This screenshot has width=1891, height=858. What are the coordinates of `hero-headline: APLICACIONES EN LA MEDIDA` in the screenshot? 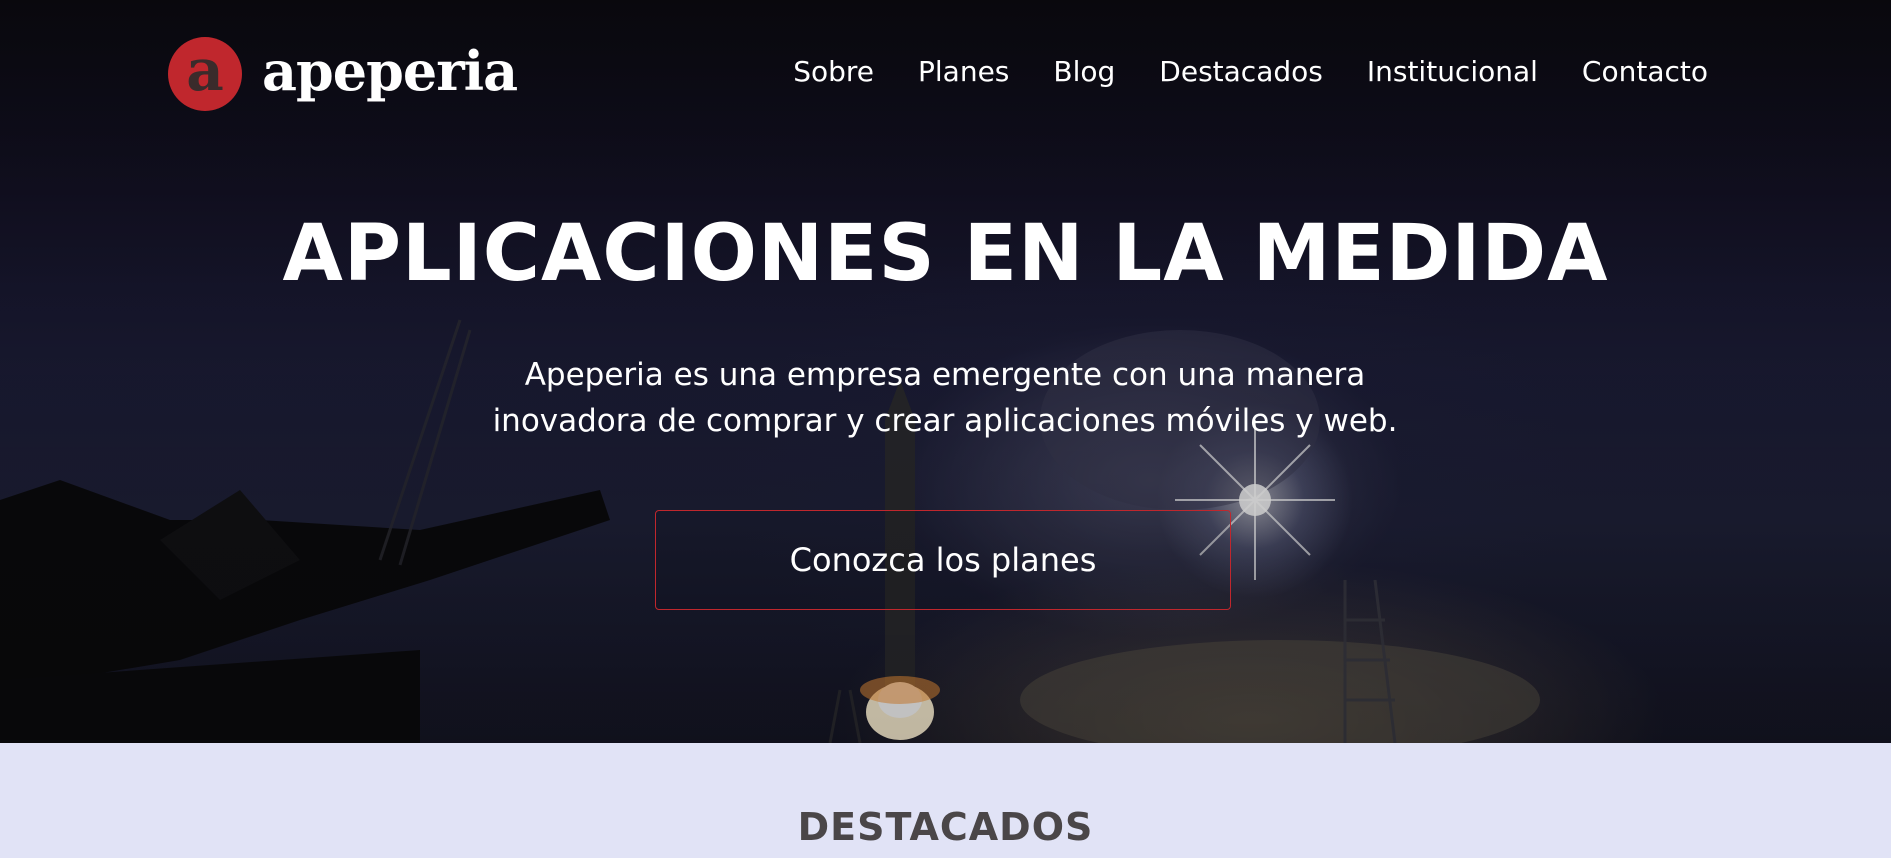 It's located at (945, 254).